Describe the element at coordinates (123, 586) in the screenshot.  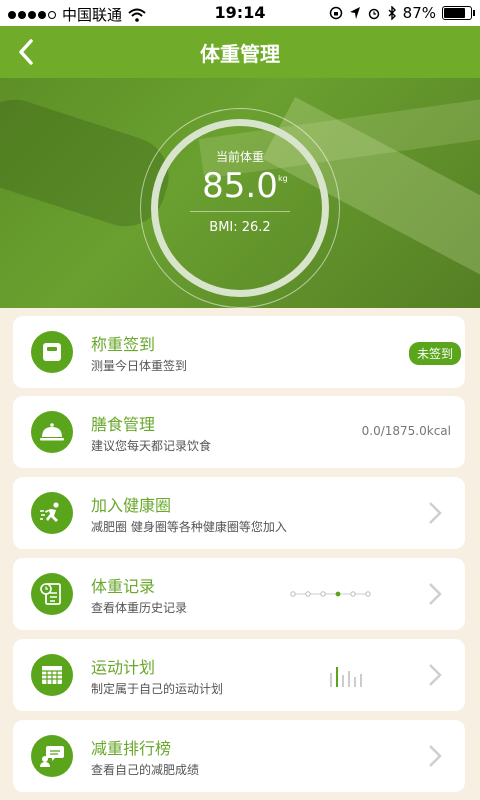
I see `card-title: 体重记录` at that location.